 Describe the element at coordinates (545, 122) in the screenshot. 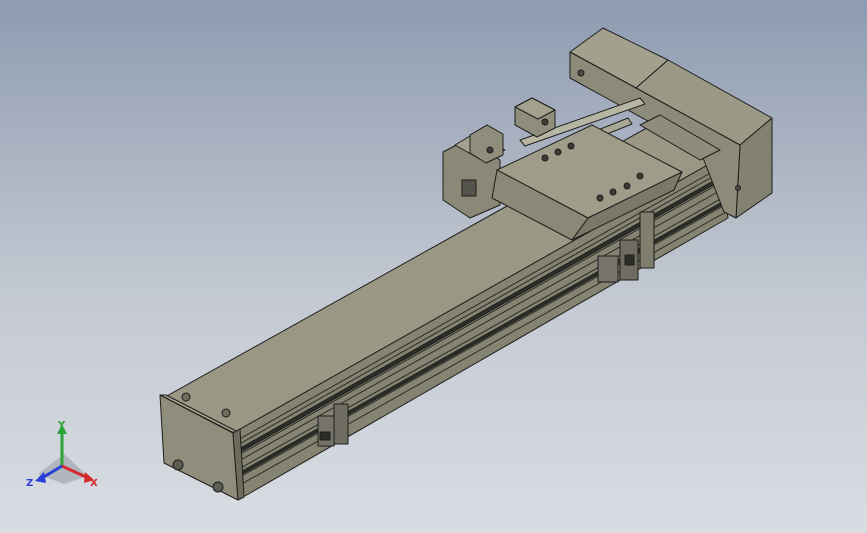

I see `sensor-screw` at that location.